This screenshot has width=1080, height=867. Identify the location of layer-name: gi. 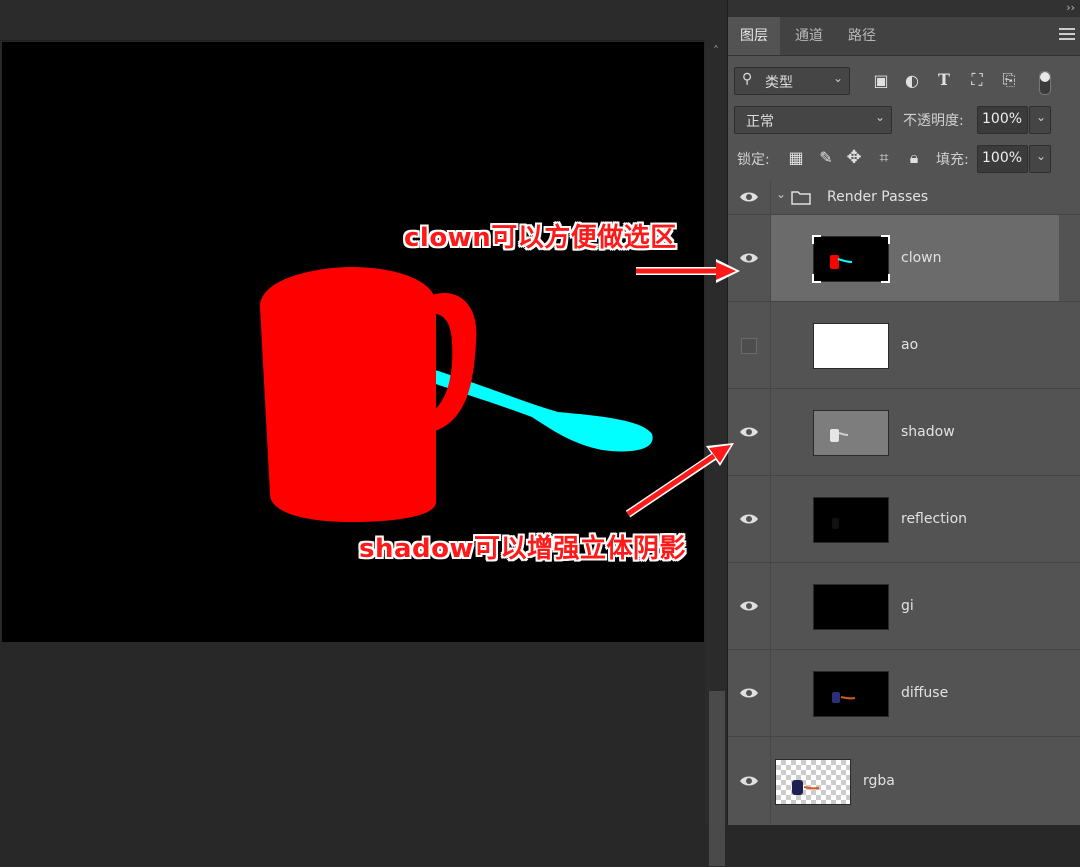
(907, 606).